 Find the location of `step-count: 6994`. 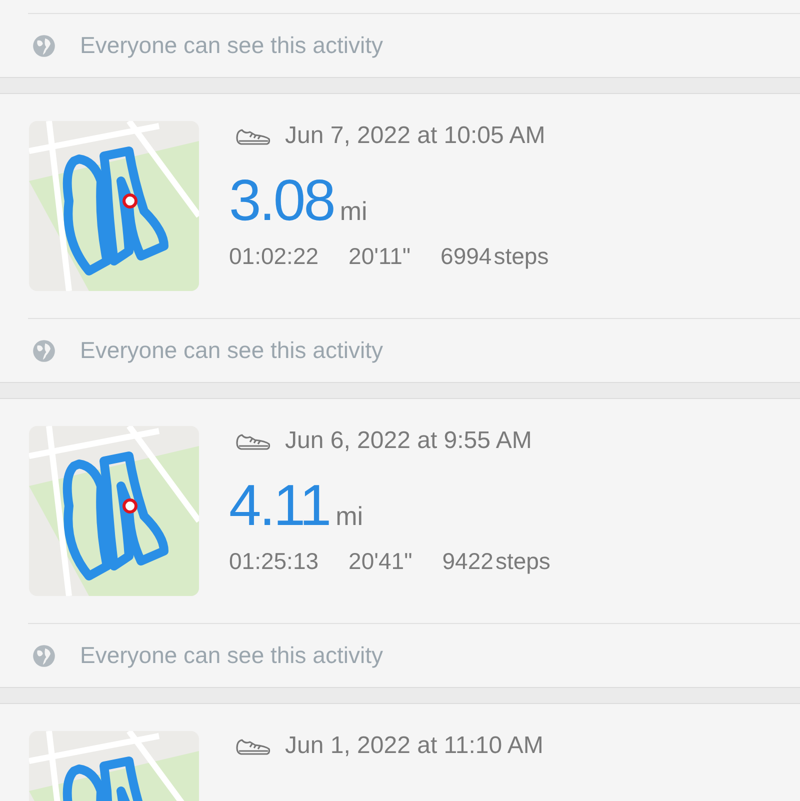

step-count: 6994 is located at coordinates (466, 256).